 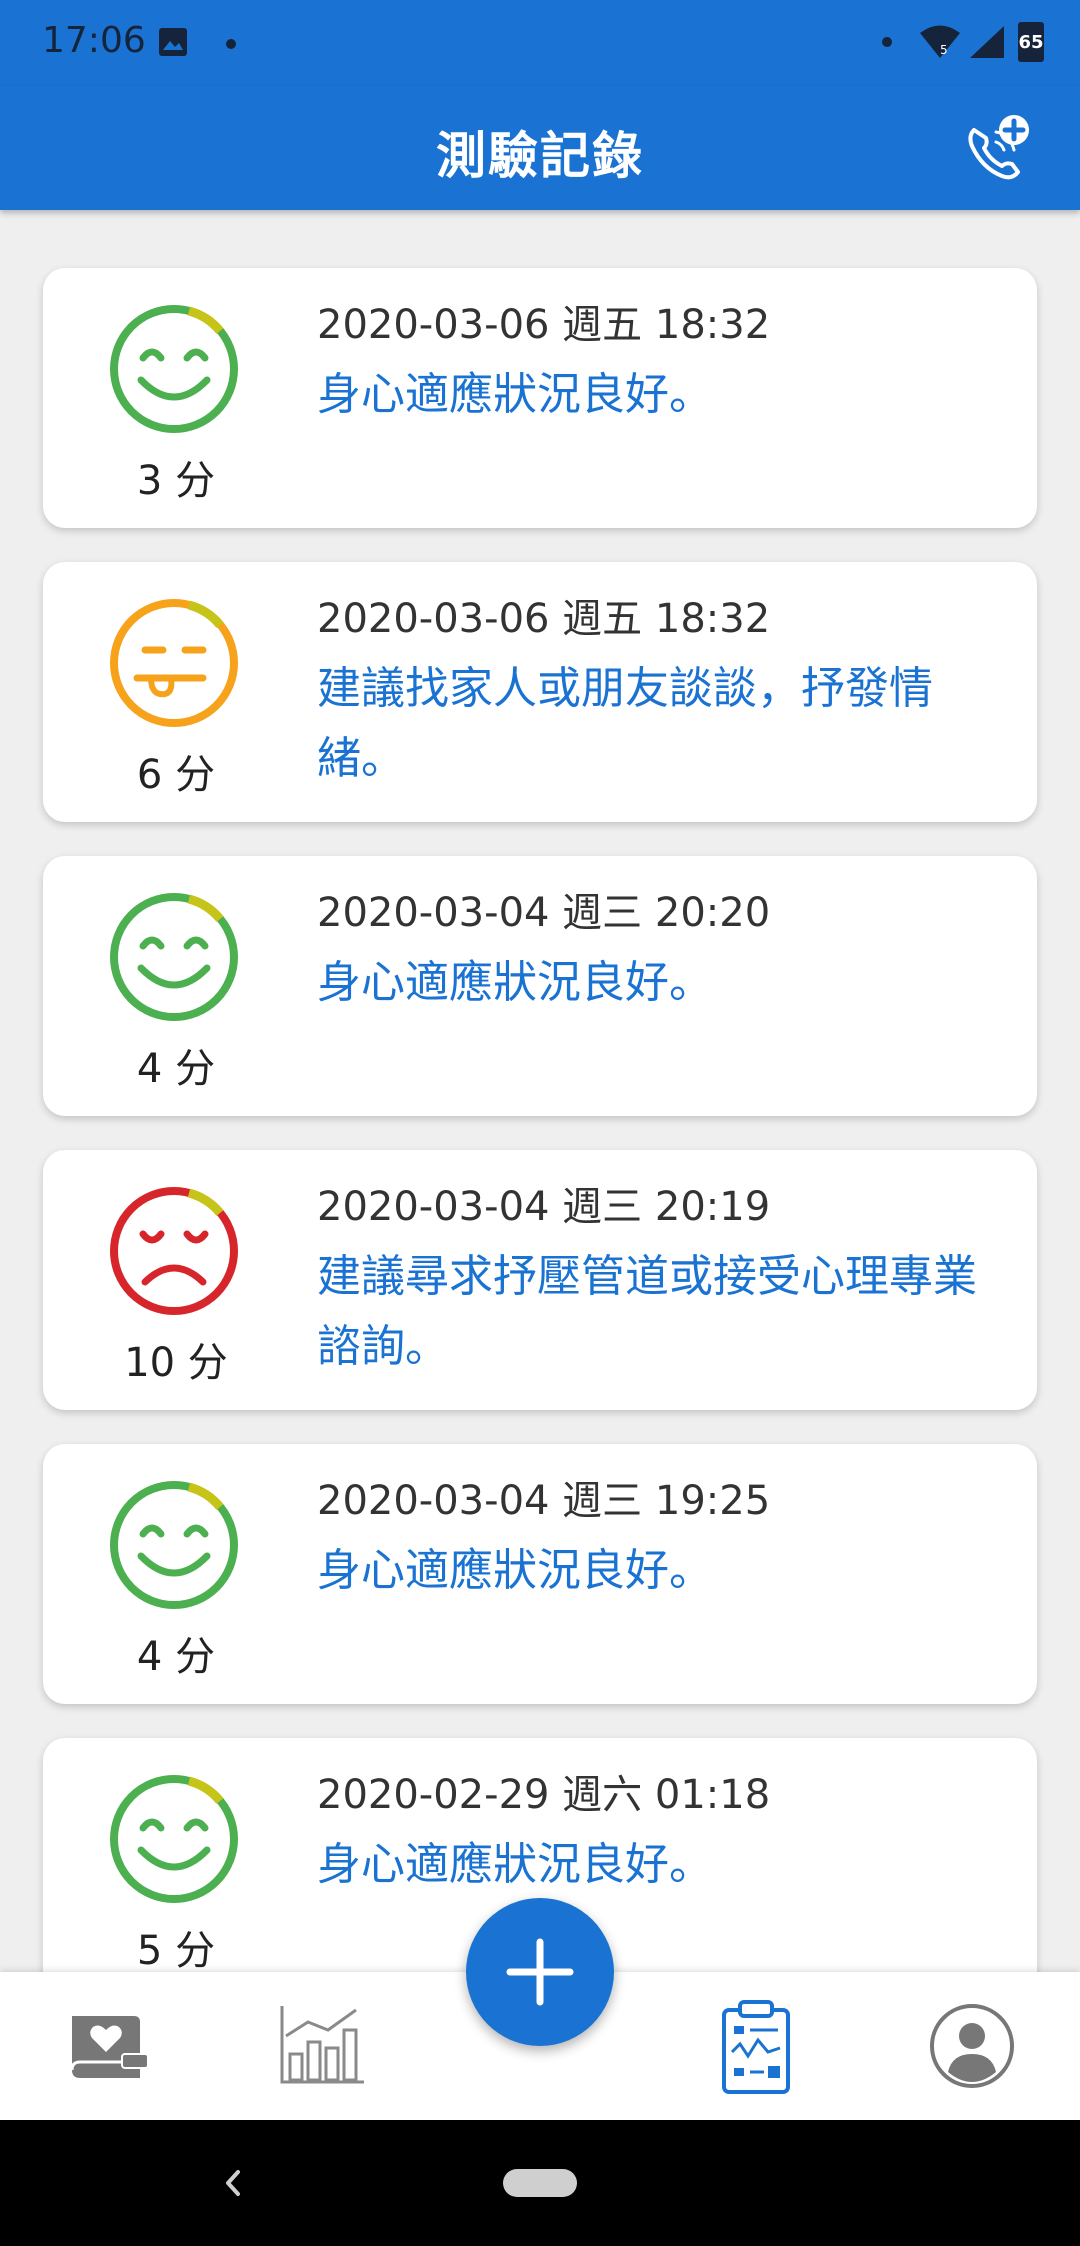 I want to click on add-icon, so click(x=540, y=1972).